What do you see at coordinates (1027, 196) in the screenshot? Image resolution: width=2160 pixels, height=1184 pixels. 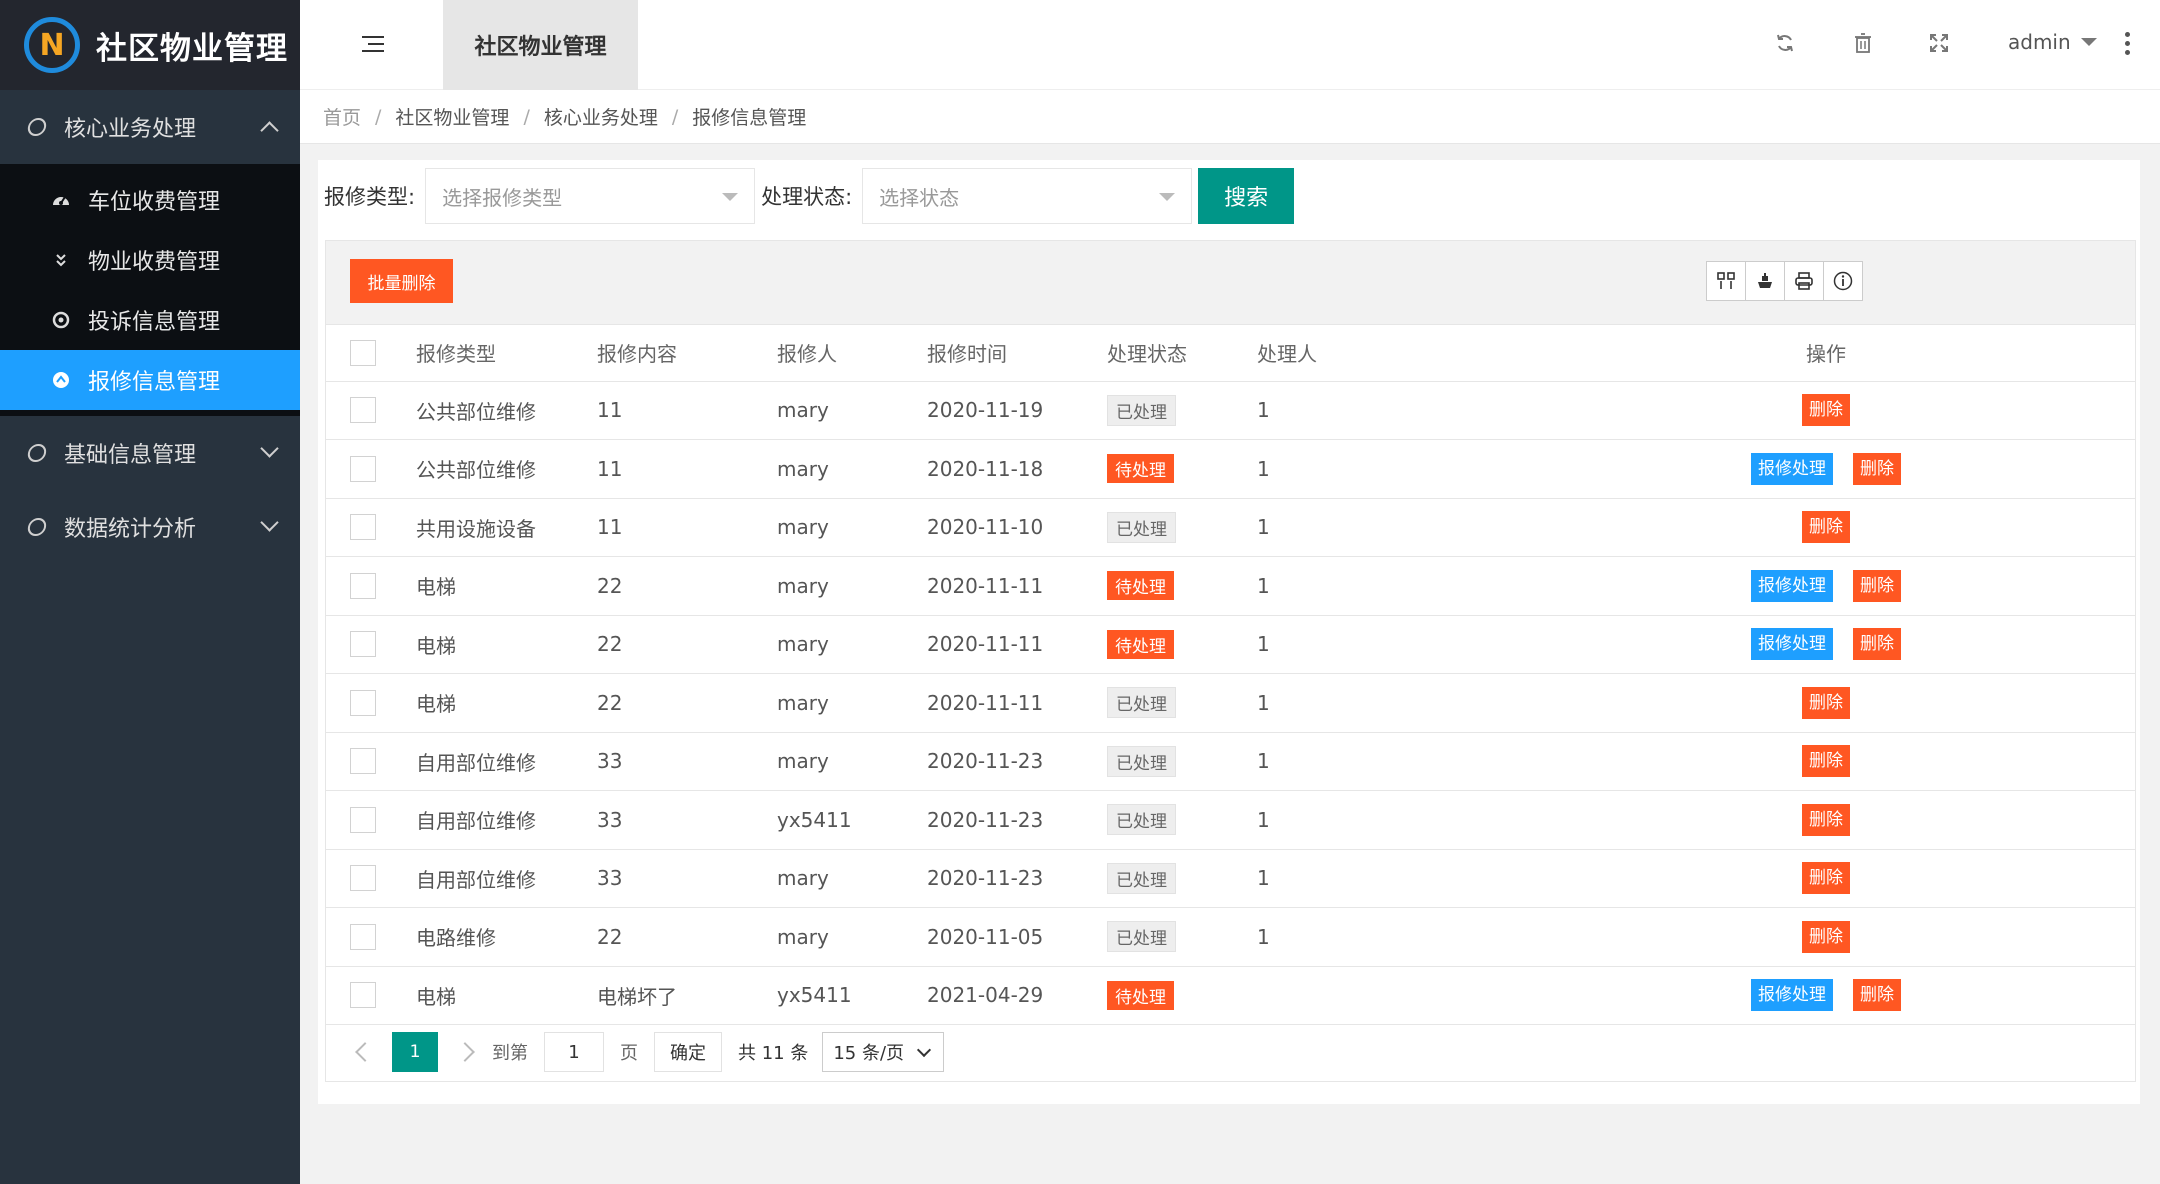 I see `status-select: 选择状态` at bounding box center [1027, 196].